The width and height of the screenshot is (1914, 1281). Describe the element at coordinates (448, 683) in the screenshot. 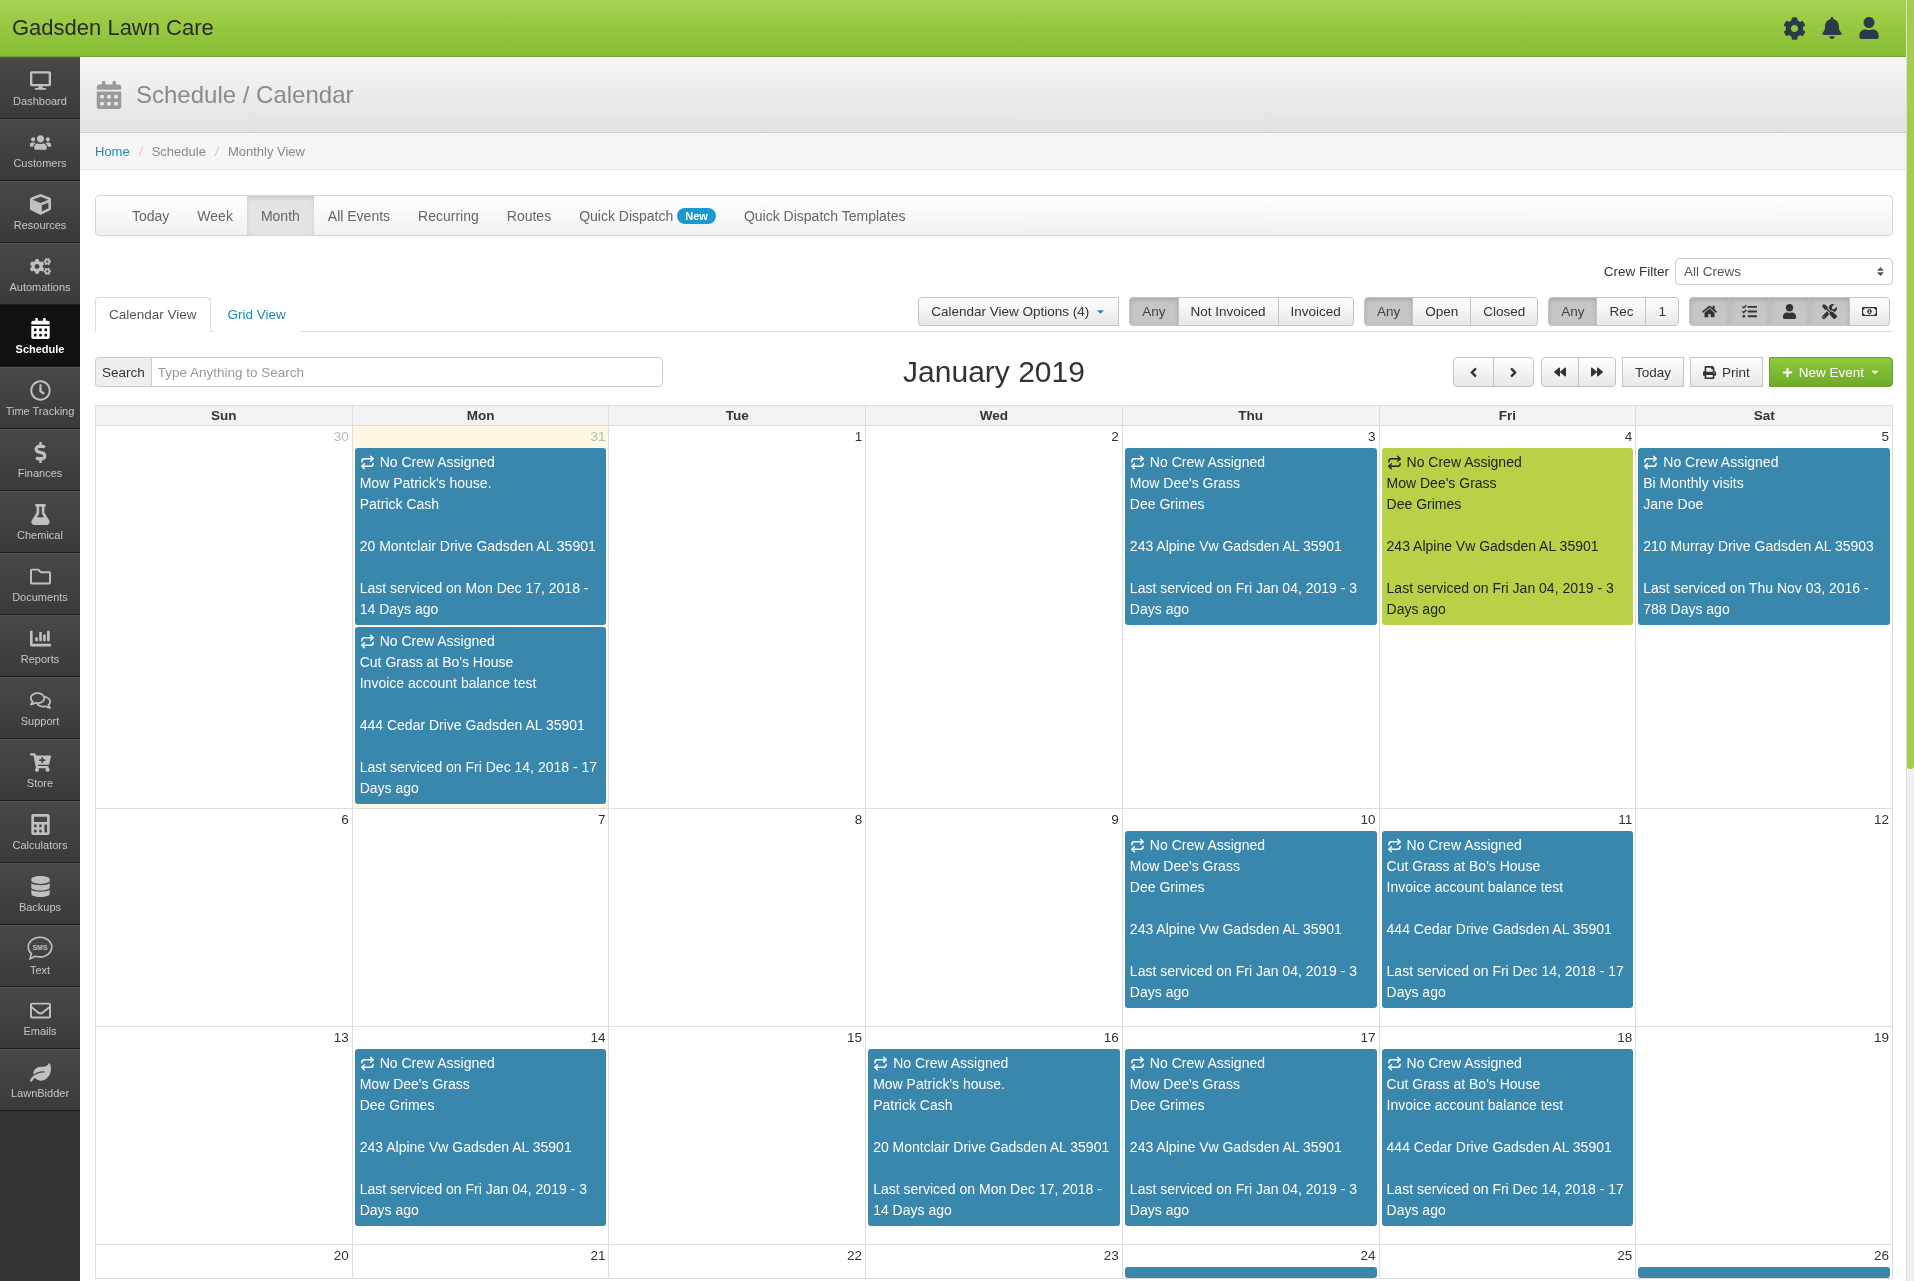

I see `event-customer: Invoice account balance test` at that location.